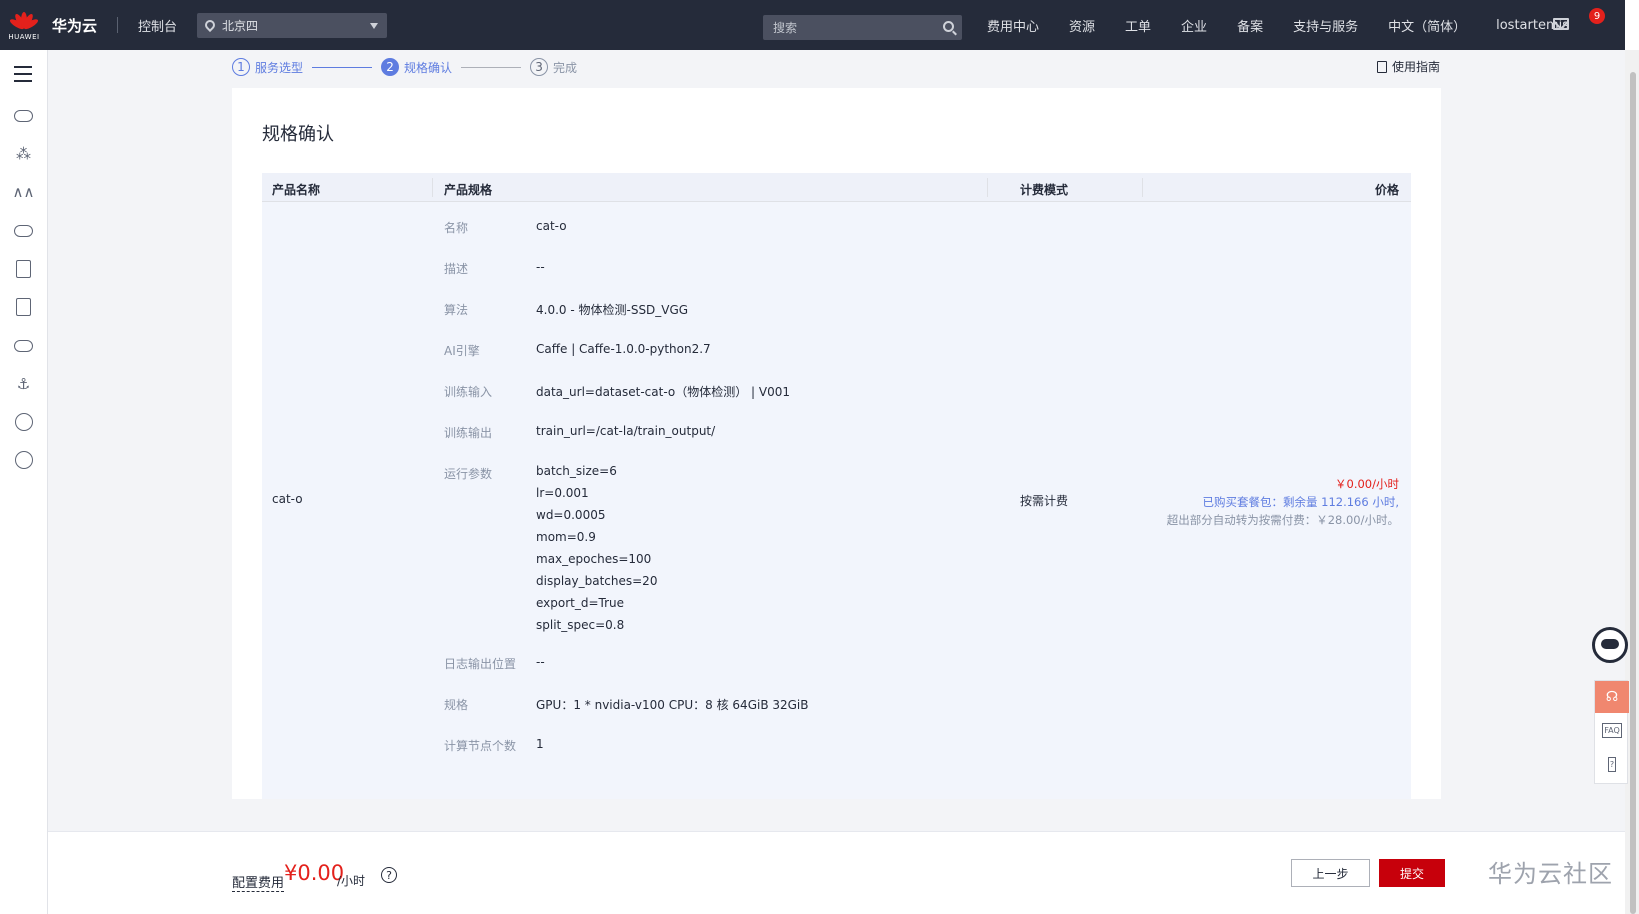 This screenshot has height=914, width=1639. Describe the element at coordinates (1194, 25) in the screenshot. I see `nav-enterprise: 企业` at that location.